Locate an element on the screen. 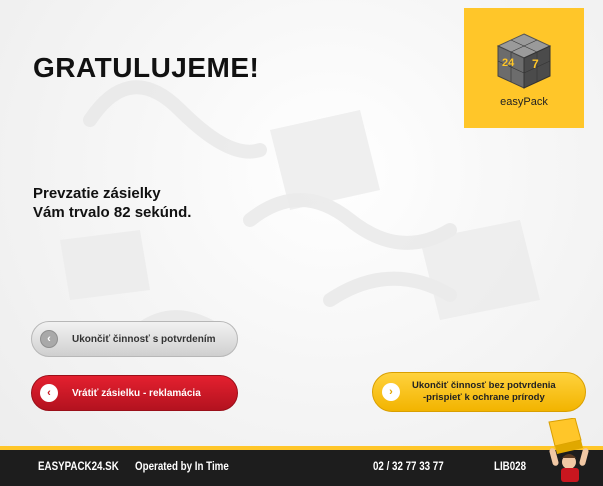 The height and width of the screenshot is (486, 603). finish-with-confirmation-label: Ukončiť činnosť s potvrdením is located at coordinates (144, 339).